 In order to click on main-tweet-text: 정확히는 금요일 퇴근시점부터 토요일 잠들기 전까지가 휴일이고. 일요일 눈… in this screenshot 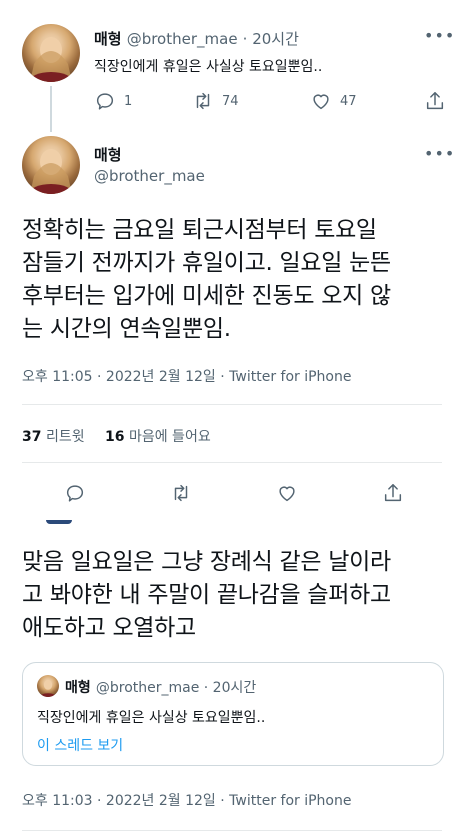, I will do `click(206, 280)`.